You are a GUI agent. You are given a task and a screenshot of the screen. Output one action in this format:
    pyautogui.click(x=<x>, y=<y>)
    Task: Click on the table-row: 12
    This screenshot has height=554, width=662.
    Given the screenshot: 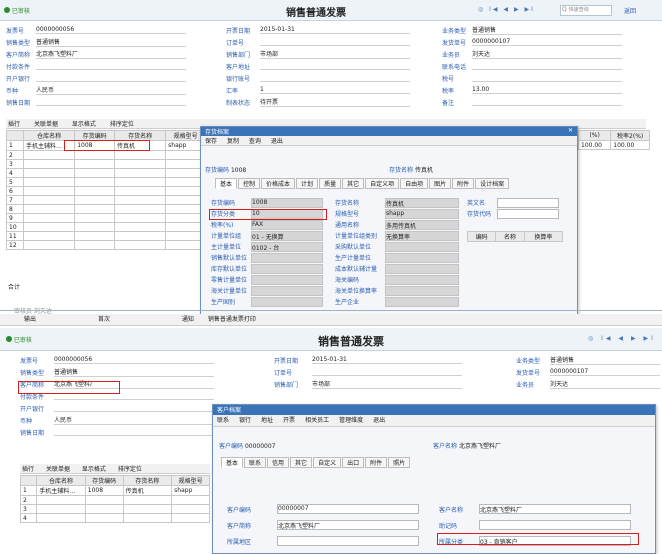 What is the action you would take?
    pyautogui.click(x=105, y=245)
    